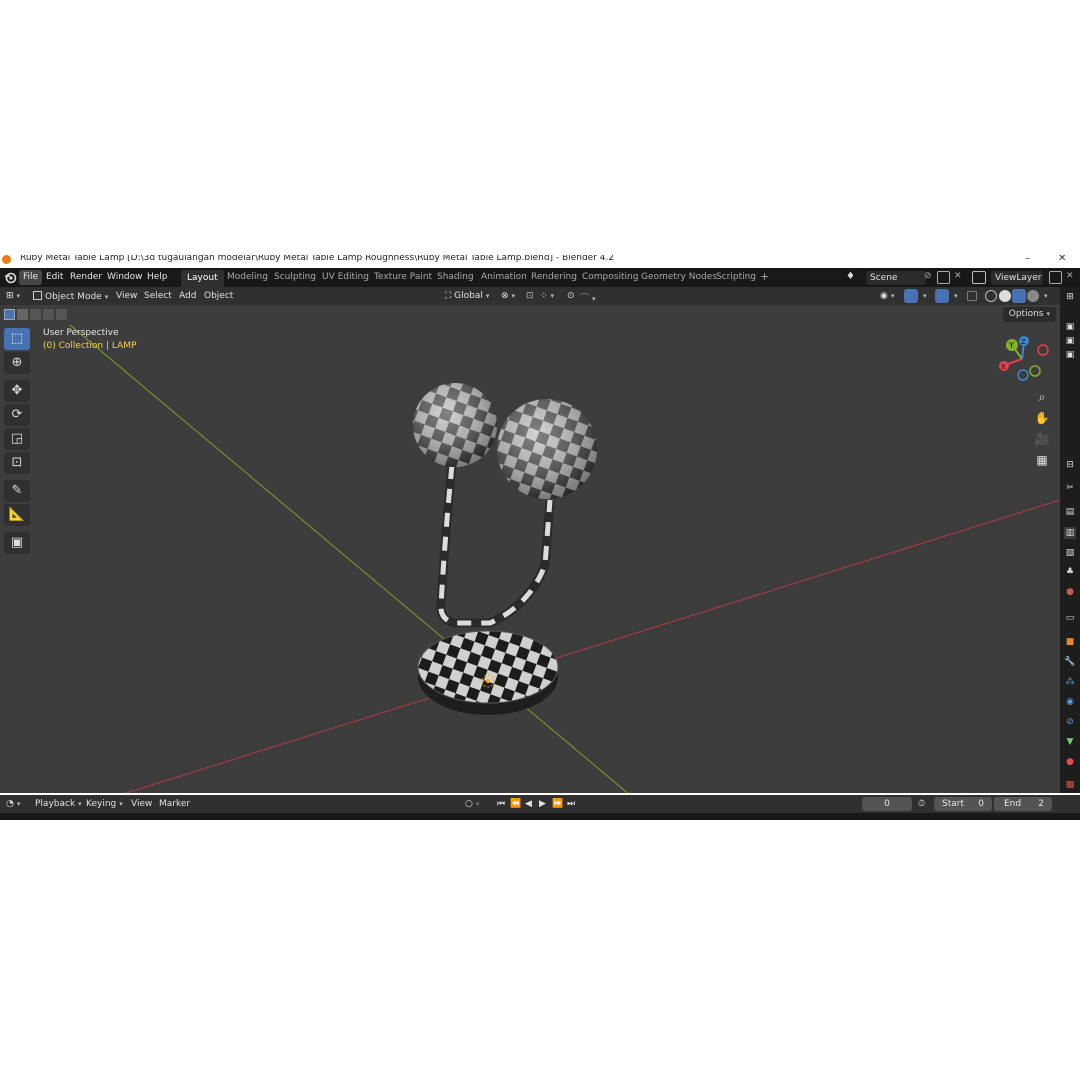 The width and height of the screenshot is (1080, 1080). I want to click on blender-menu-icon, so click(10, 277).